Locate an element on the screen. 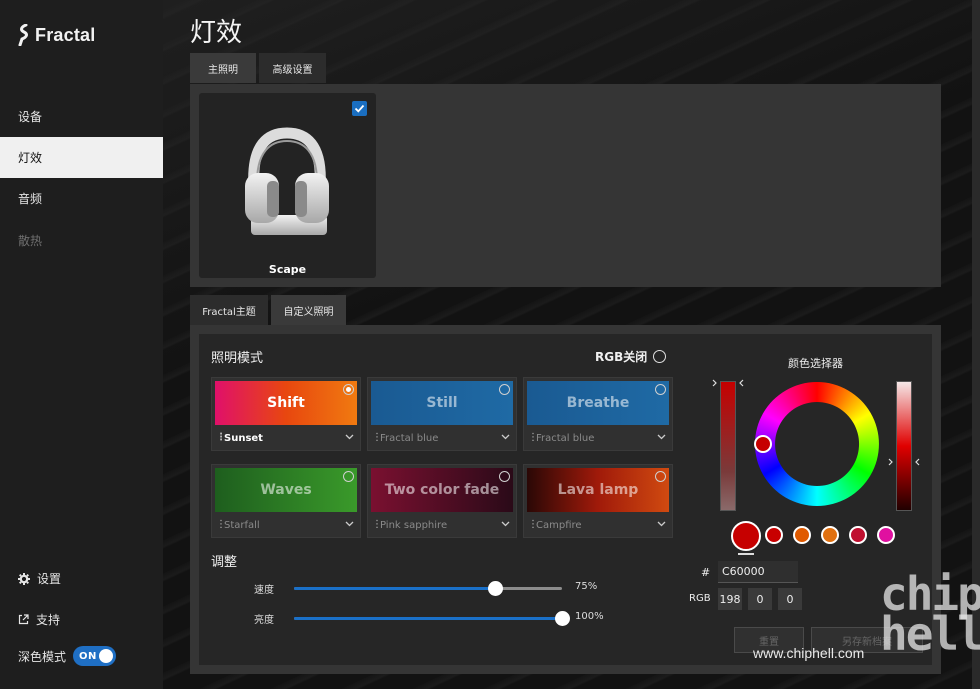 Image resolution: width=980 pixels, height=689 pixels. tab-main-lighting: 主照明 is located at coordinates (223, 68).